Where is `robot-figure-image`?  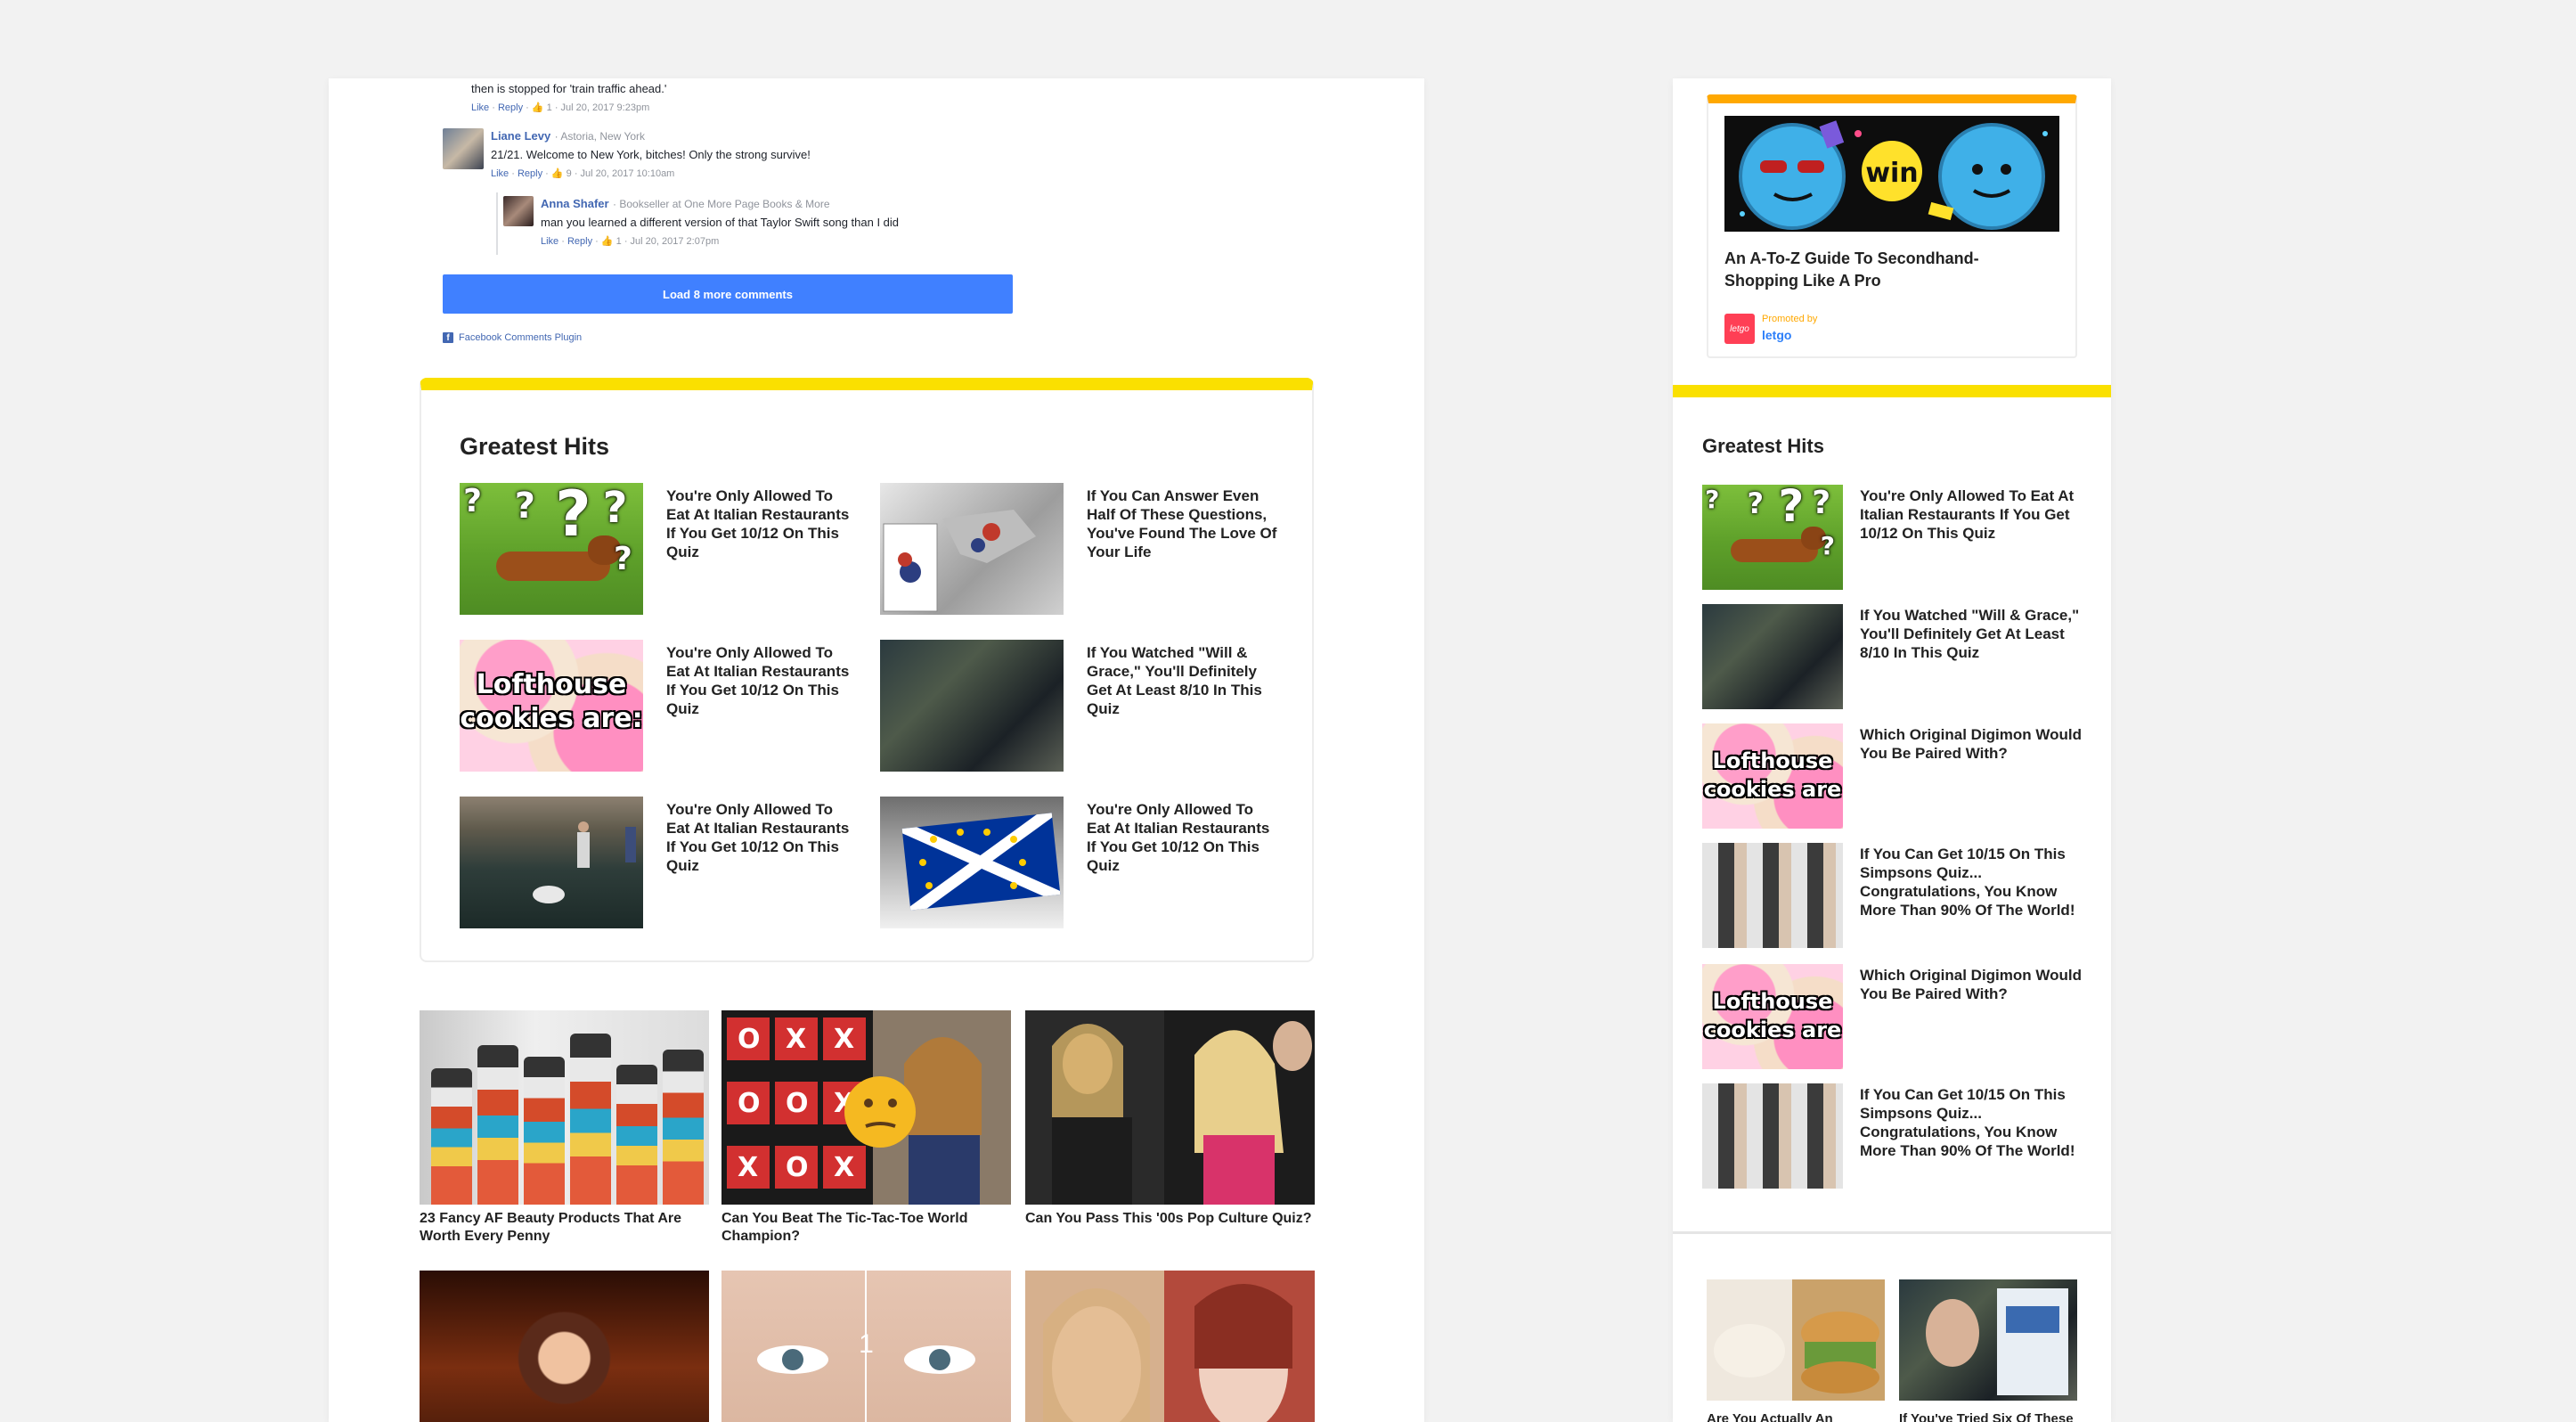 robot-figure-image is located at coordinates (972, 549).